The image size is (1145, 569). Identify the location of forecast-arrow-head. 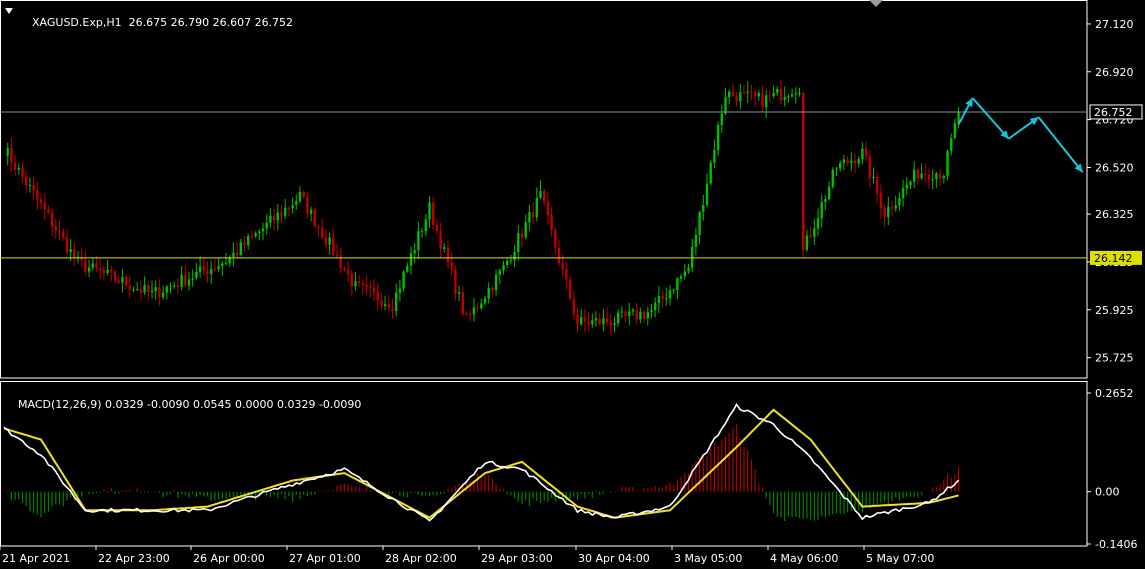
(1034, 121).